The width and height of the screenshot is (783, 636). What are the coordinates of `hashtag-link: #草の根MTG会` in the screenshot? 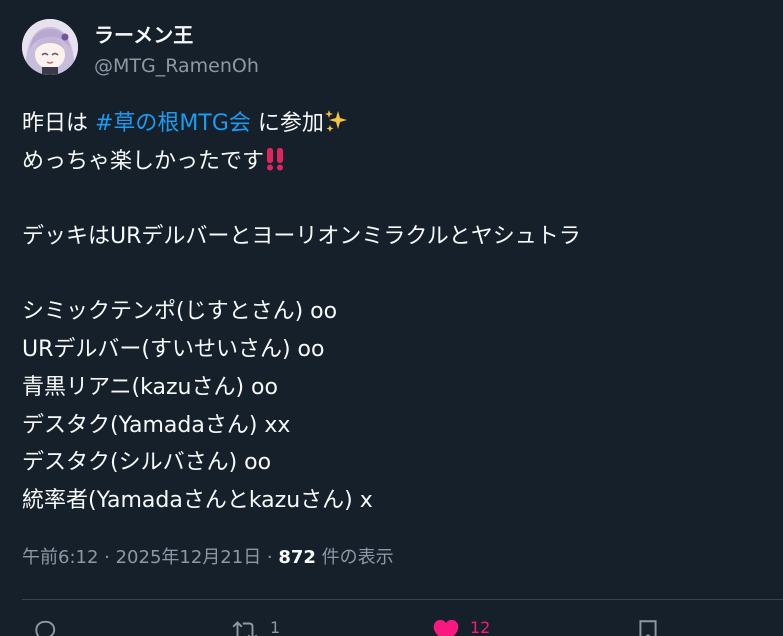 It's located at (173, 123).